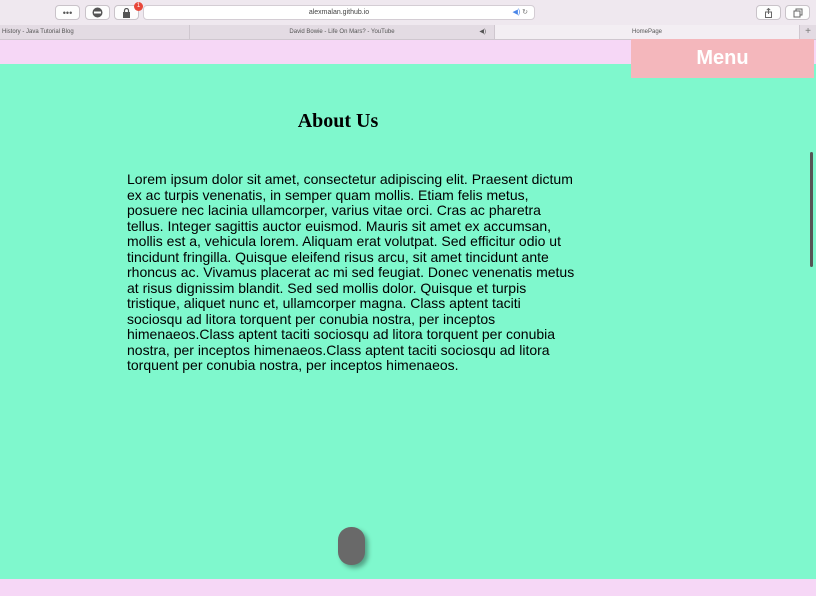 The width and height of the screenshot is (816, 596). I want to click on address-url: alexmalan.github.io, so click(339, 12).